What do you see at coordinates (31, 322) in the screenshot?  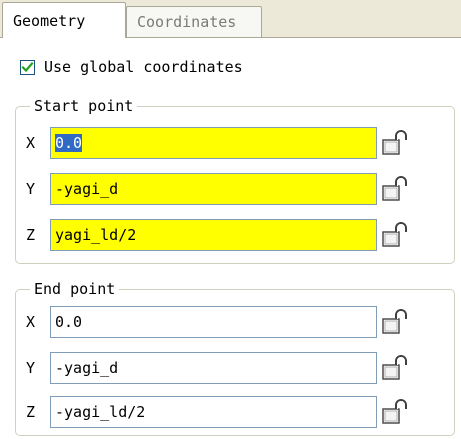 I see `end-point-x-label: X` at bounding box center [31, 322].